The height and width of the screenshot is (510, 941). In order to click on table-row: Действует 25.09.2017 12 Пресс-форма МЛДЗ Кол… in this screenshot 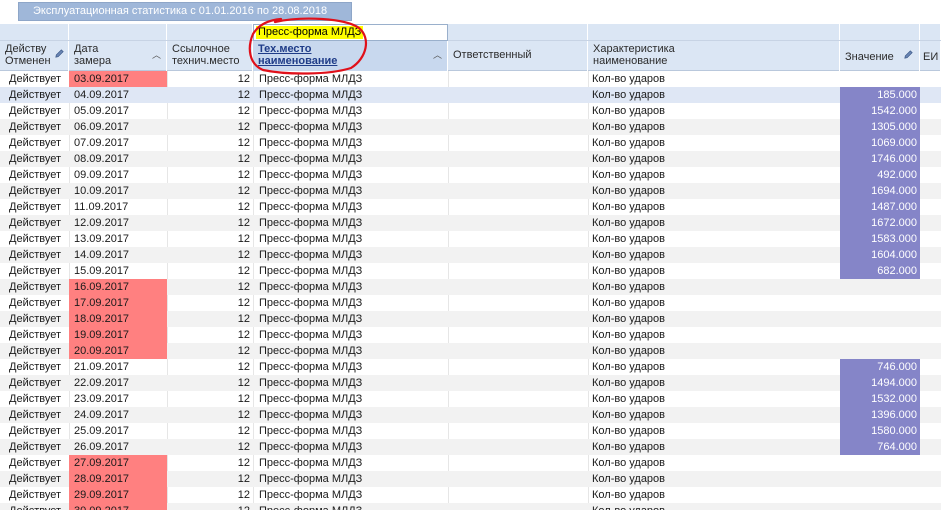, I will do `click(470, 431)`.